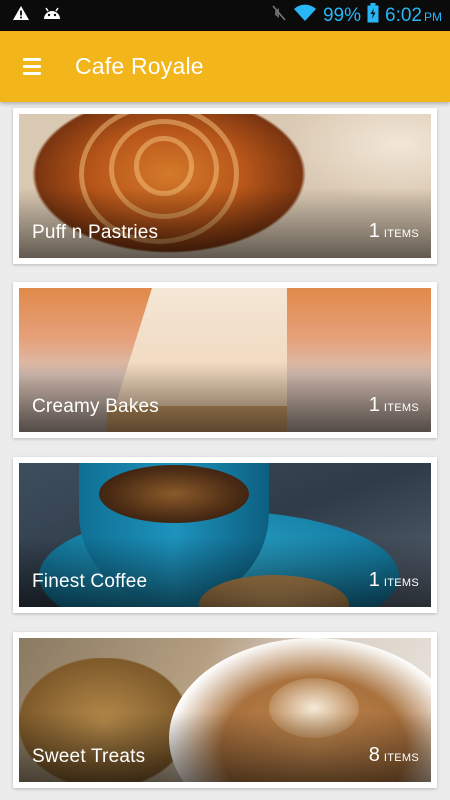 This screenshot has width=450, height=800. I want to click on clock: 6:02 PM, so click(413, 16).